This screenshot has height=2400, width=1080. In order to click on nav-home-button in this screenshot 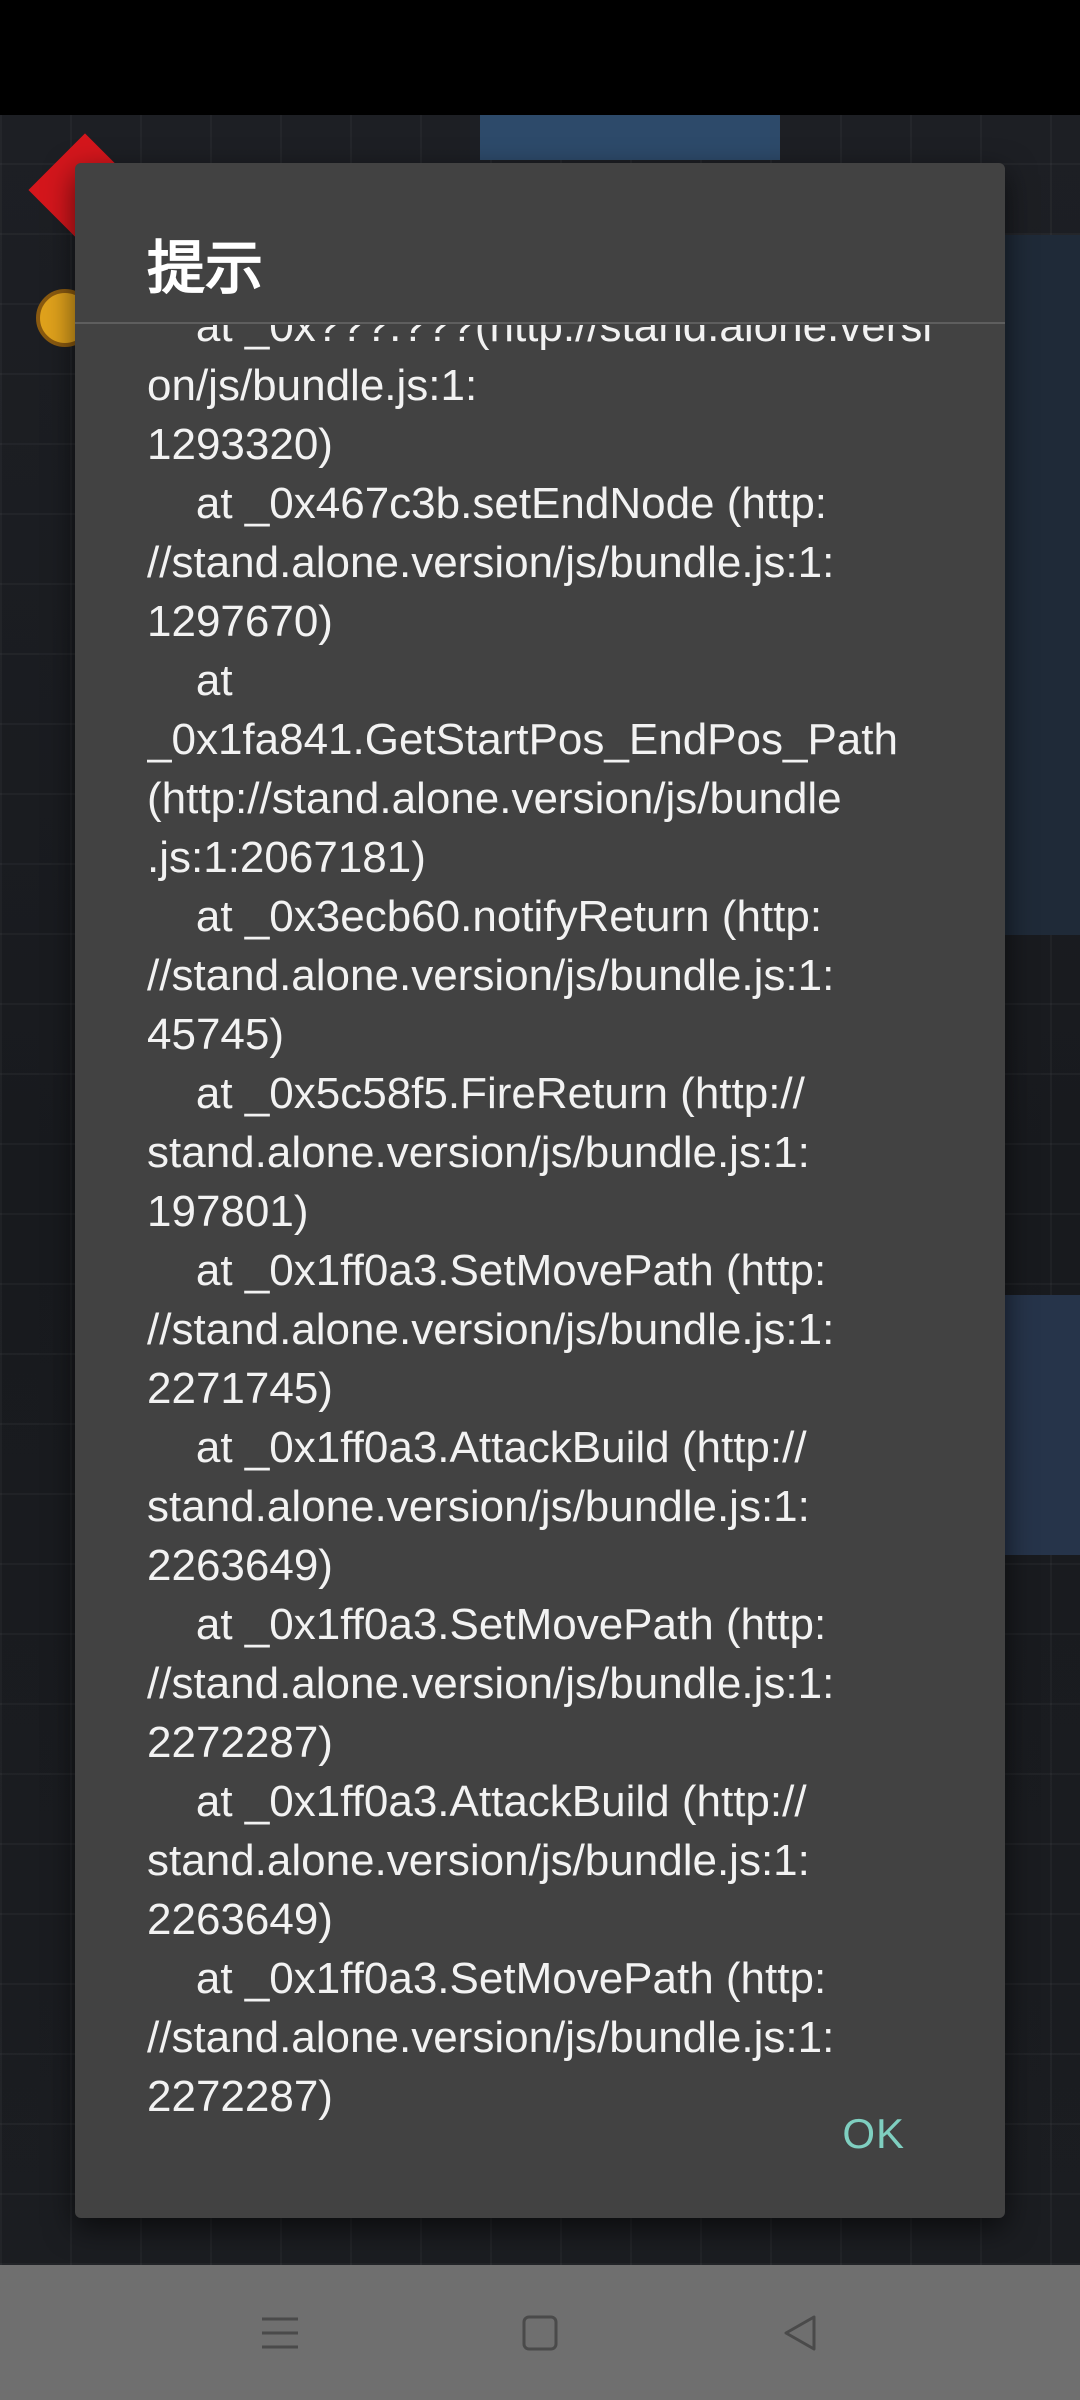, I will do `click(540, 2332)`.